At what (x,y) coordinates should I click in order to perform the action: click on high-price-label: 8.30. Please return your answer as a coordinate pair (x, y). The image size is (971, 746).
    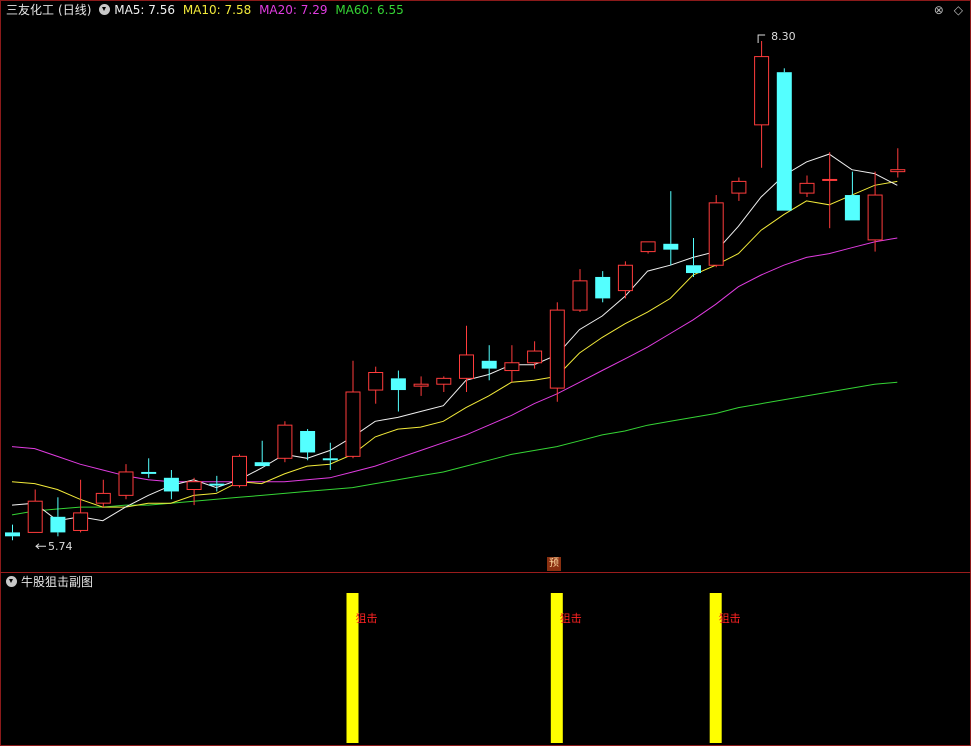
    Looking at the image, I should click on (783, 36).